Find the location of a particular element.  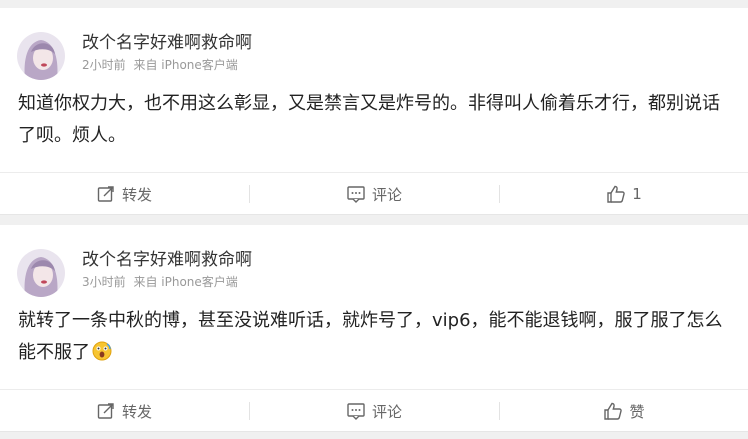

like-button: 赞 is located at coordinates (624, 411).